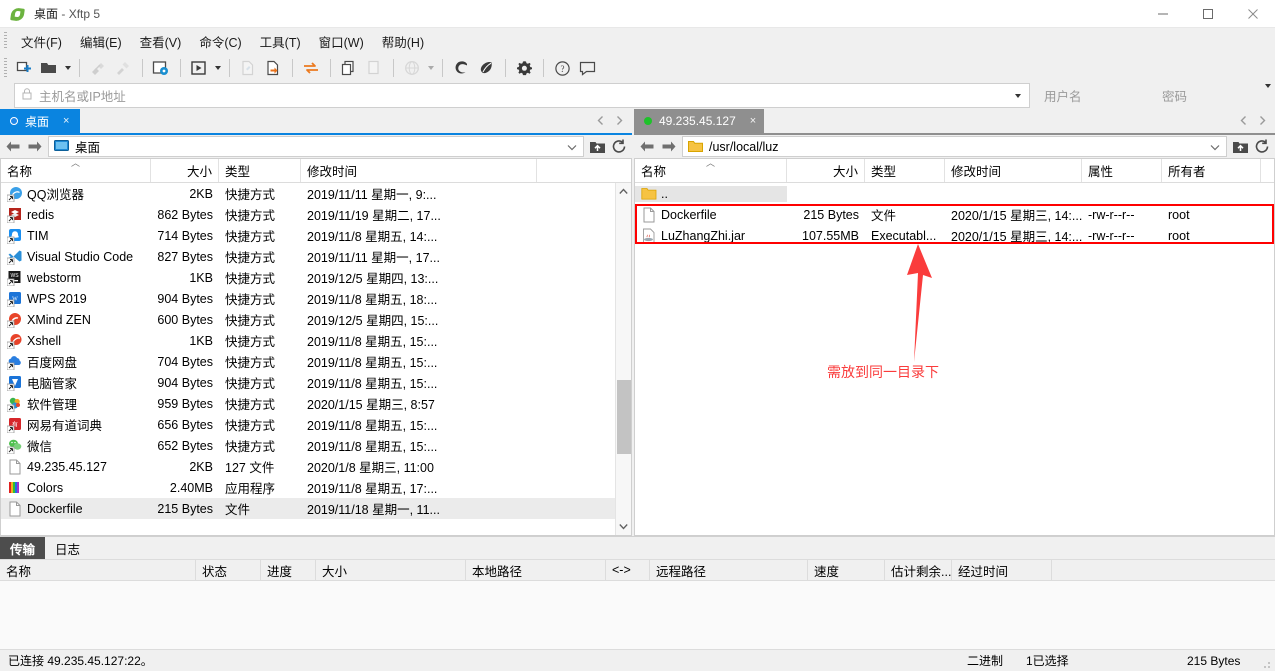 The image size is (1275, 671). I want to click on menu-tools: 工具(T), so click(280, 41).